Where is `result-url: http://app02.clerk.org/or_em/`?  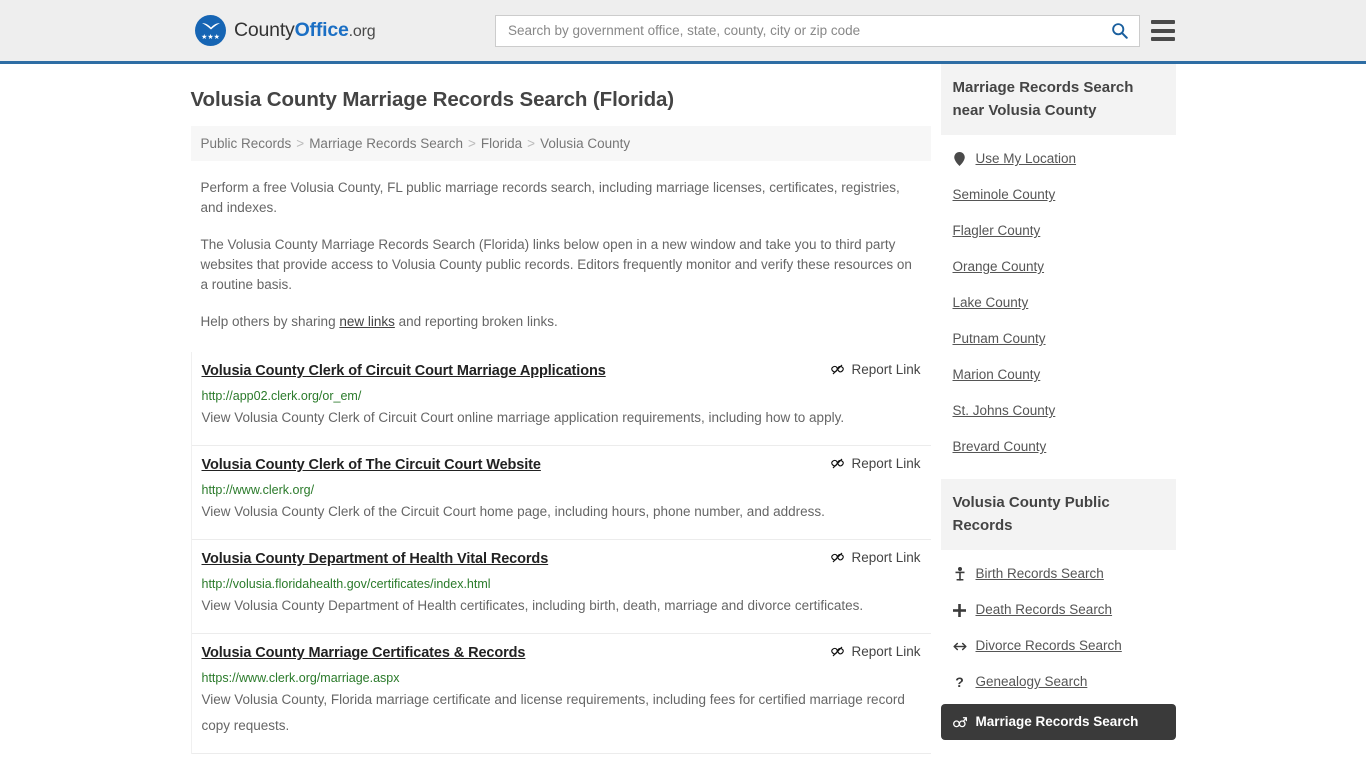
result-url: http://app02.clerk.org/or_em/ is located at coordinates (561, 396).